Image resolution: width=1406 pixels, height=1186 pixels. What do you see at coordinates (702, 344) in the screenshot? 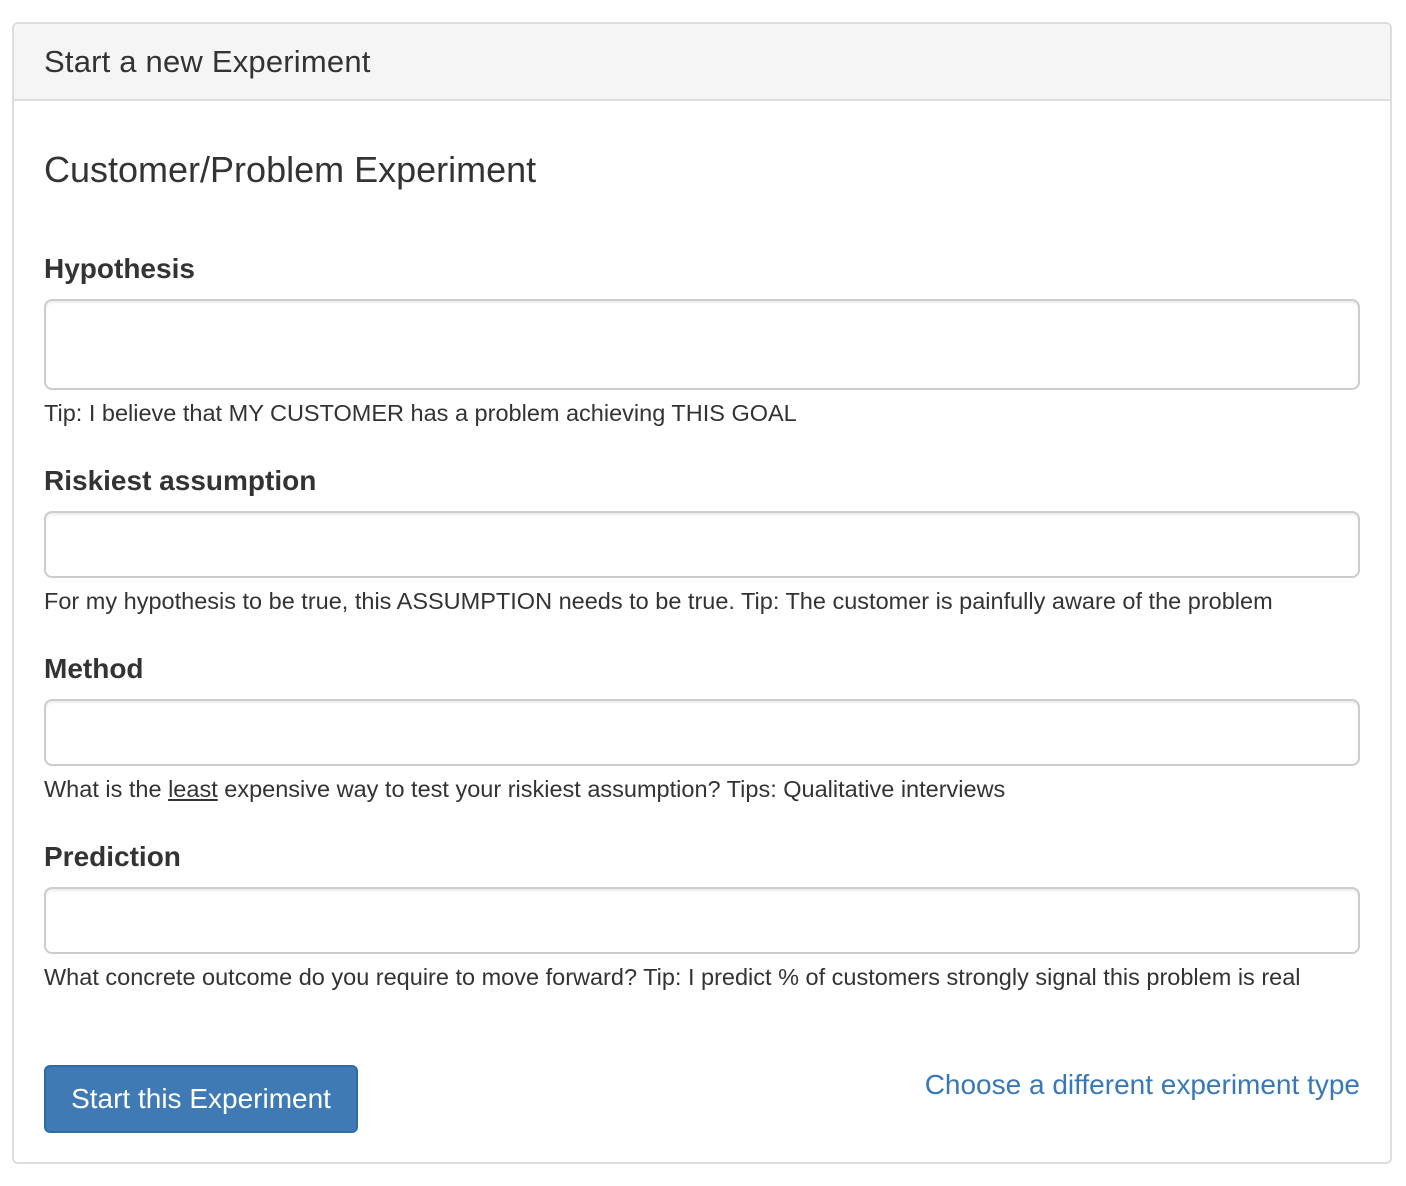
I see `hypothesis-input` at bounding box center [702, 344].